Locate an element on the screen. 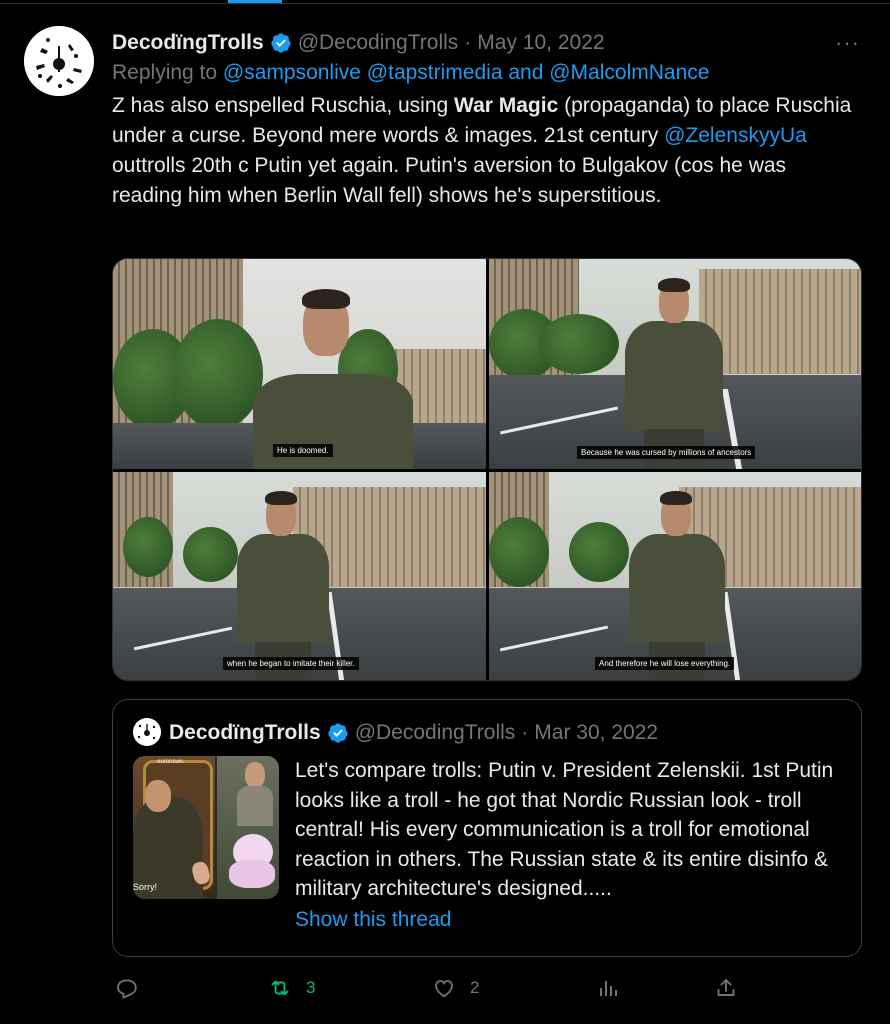  retweet-icon is located at coordinates (280, 988).